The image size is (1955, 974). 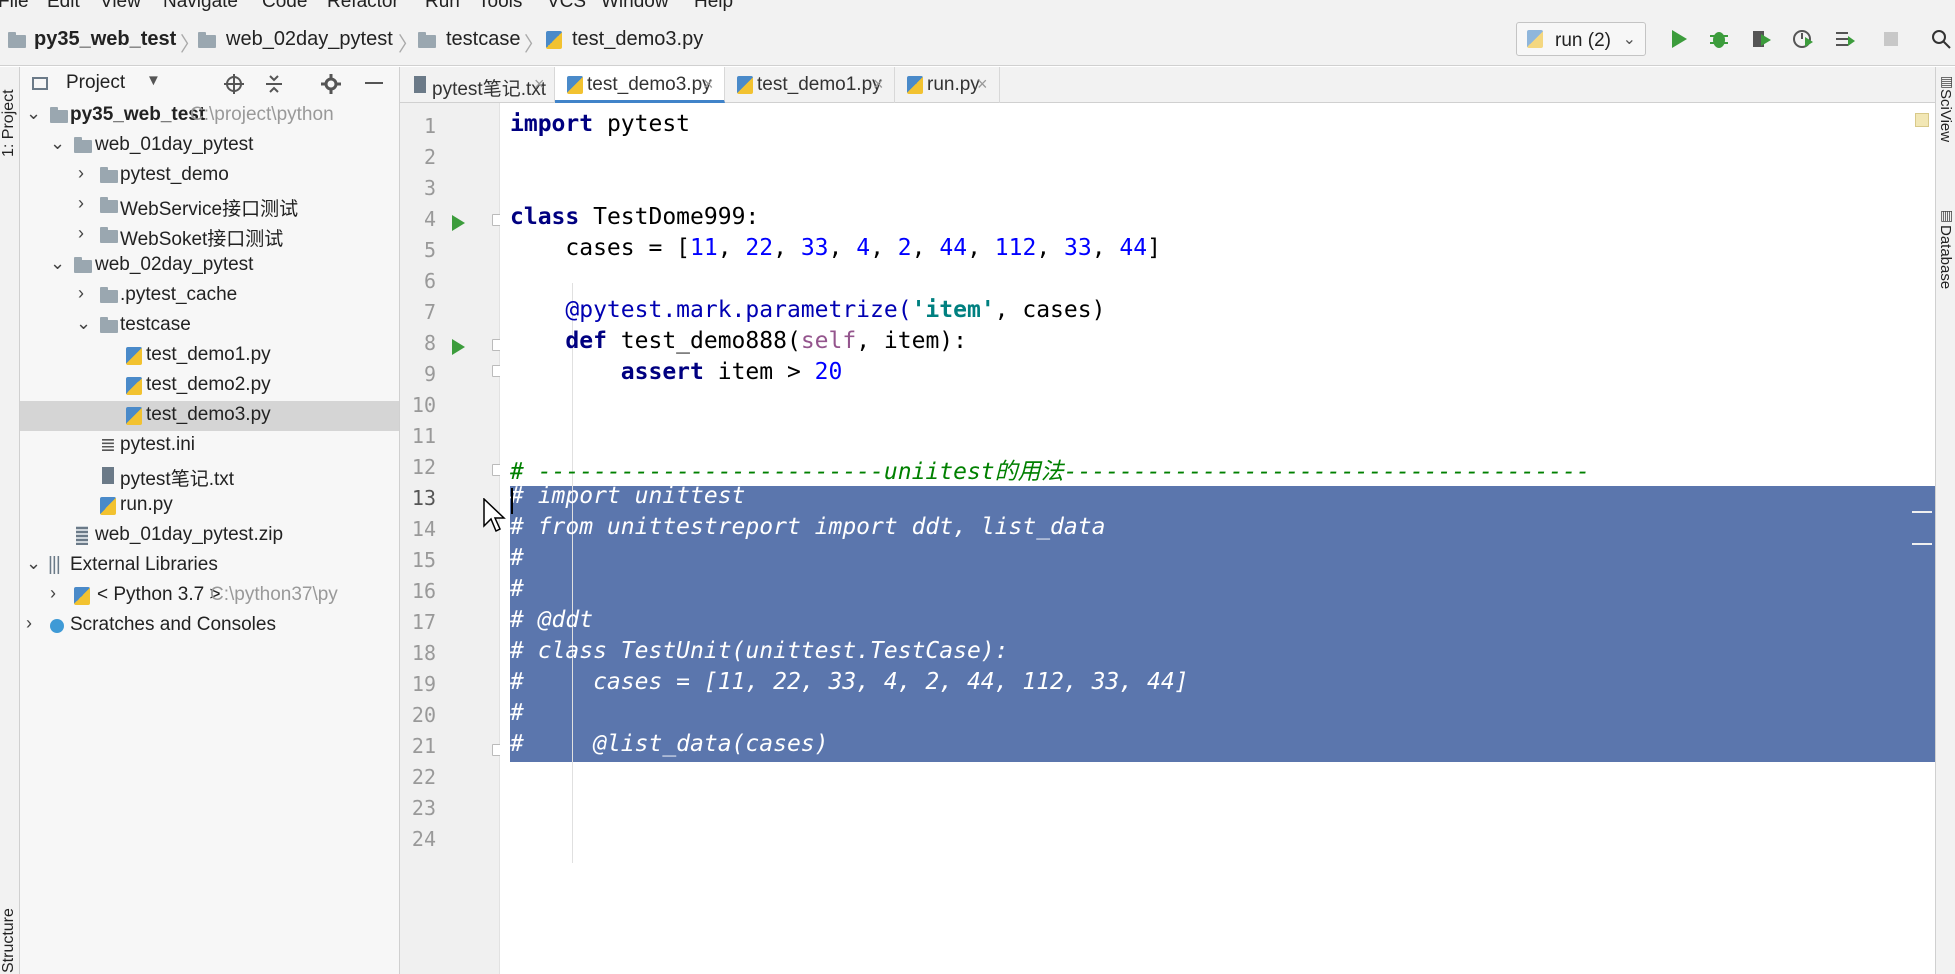 I want to click on menu-vcs: VCS, so click(x=566, y=6).